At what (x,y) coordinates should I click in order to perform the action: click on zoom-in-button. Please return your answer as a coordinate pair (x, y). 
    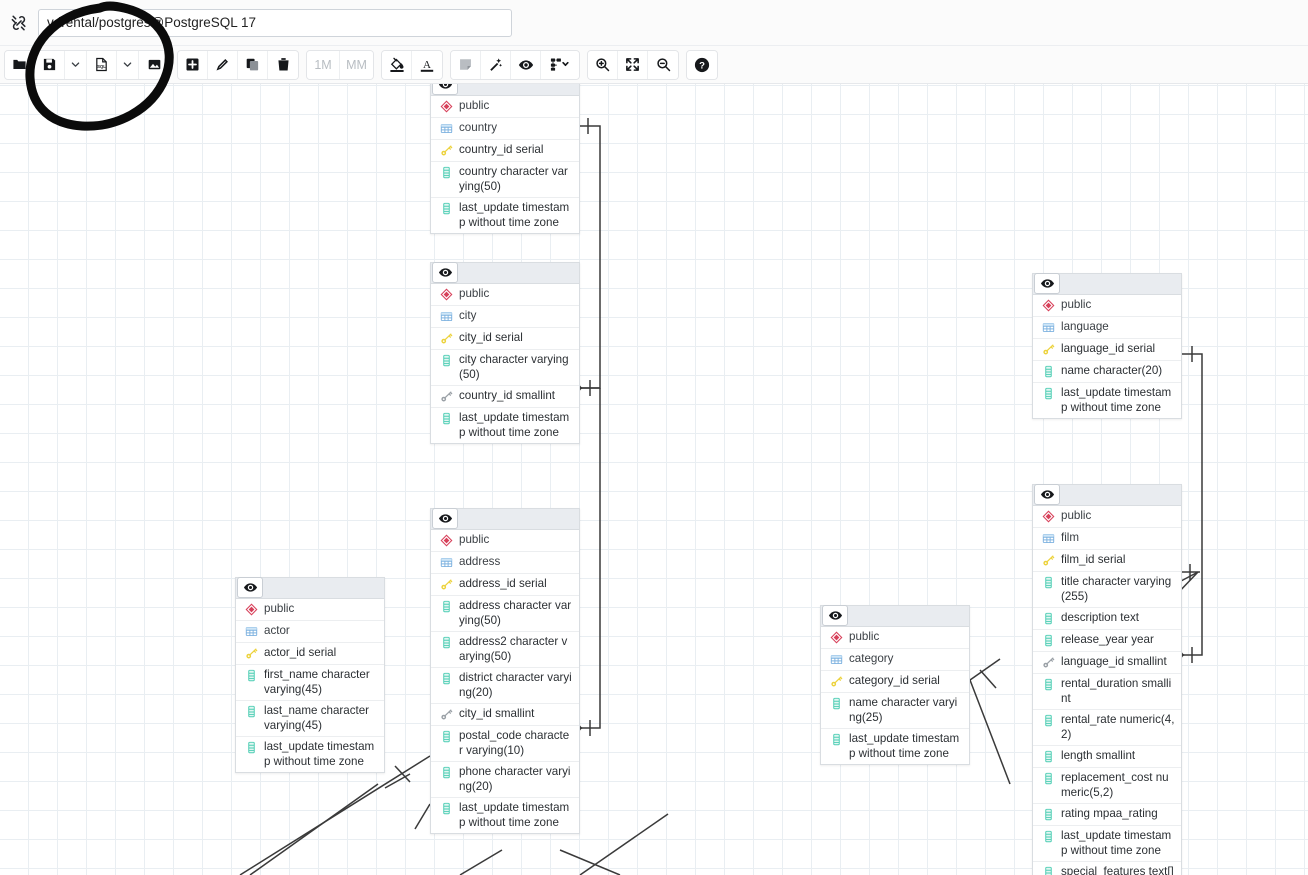
    Looking at the image, I should click on (603, 64).